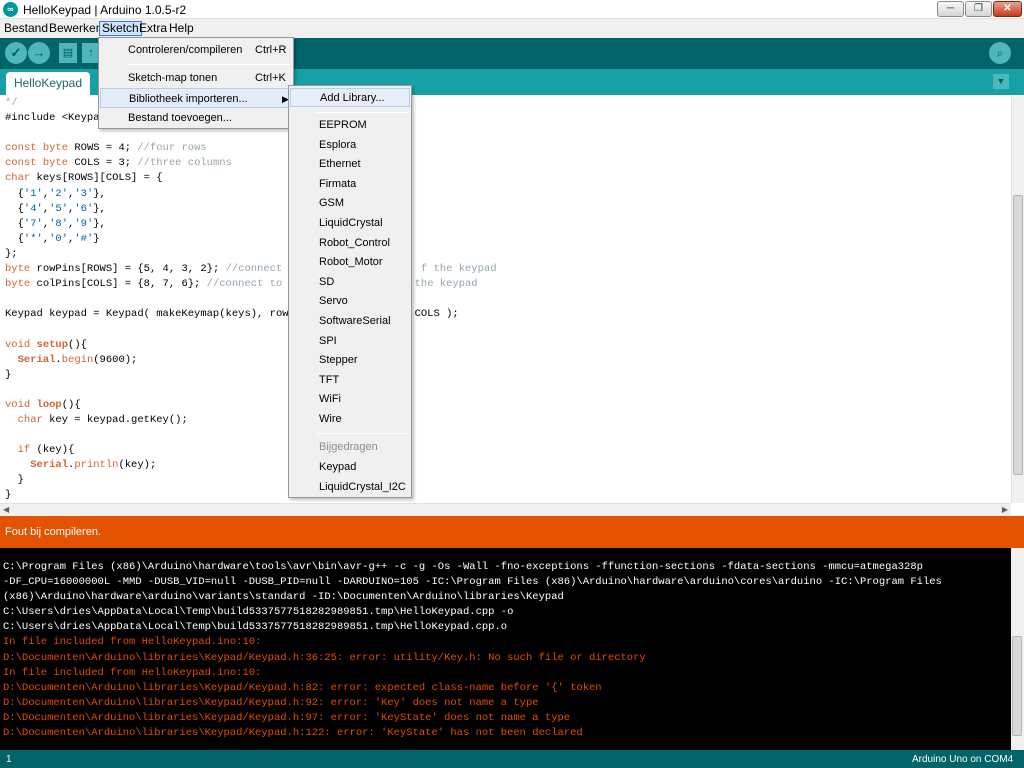 The width and height of the screenshot is (1024, 768). Describe the element at coordinates (338, 360) in the screenshot. I see `menu-item-library-stepper-label: Stepper` at that location.